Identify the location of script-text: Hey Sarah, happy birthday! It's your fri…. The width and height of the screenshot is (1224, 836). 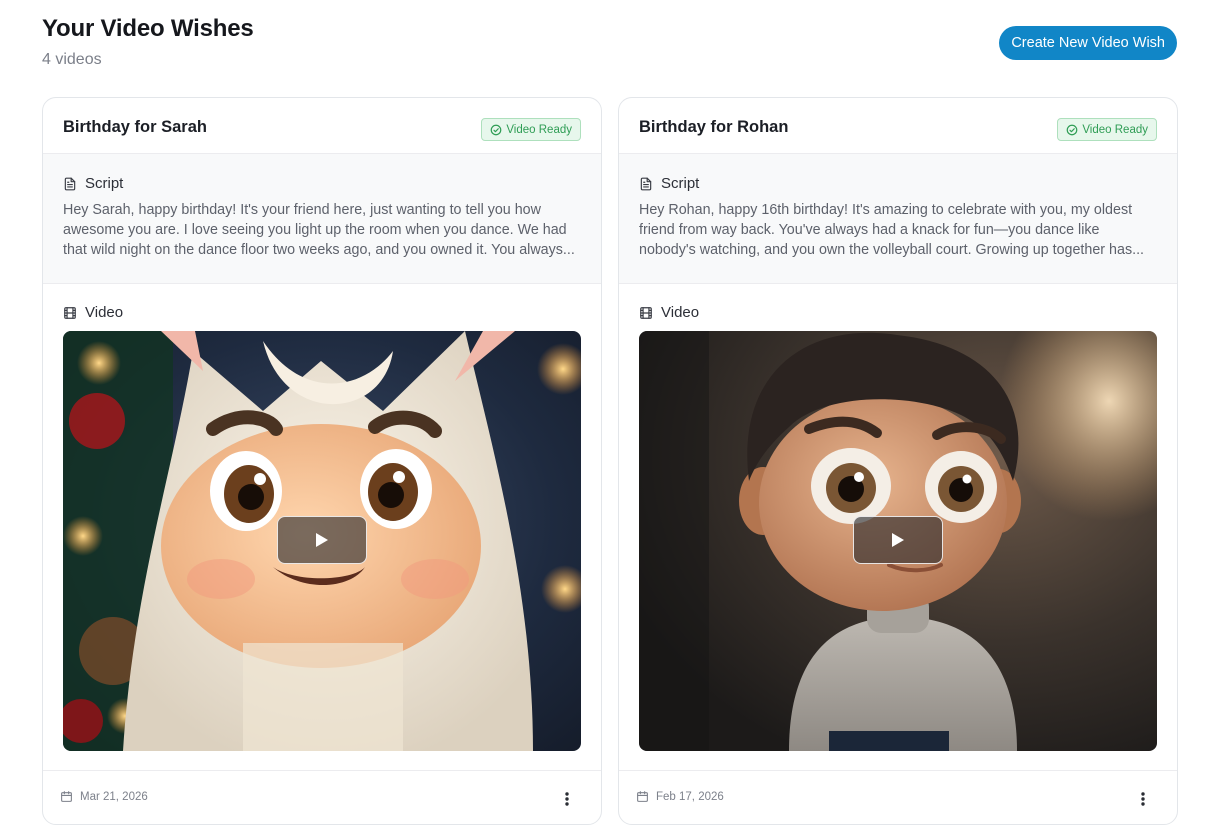
(319, 230).